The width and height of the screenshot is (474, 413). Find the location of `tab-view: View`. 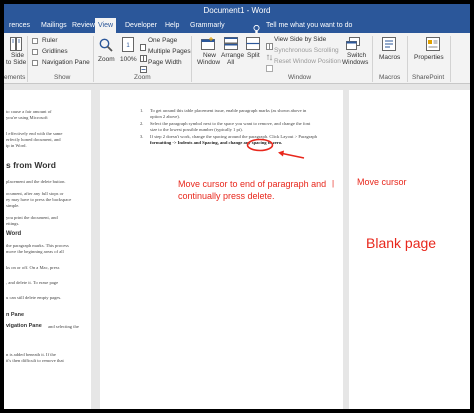

tab-view: View is located at coordinates (106, 25).